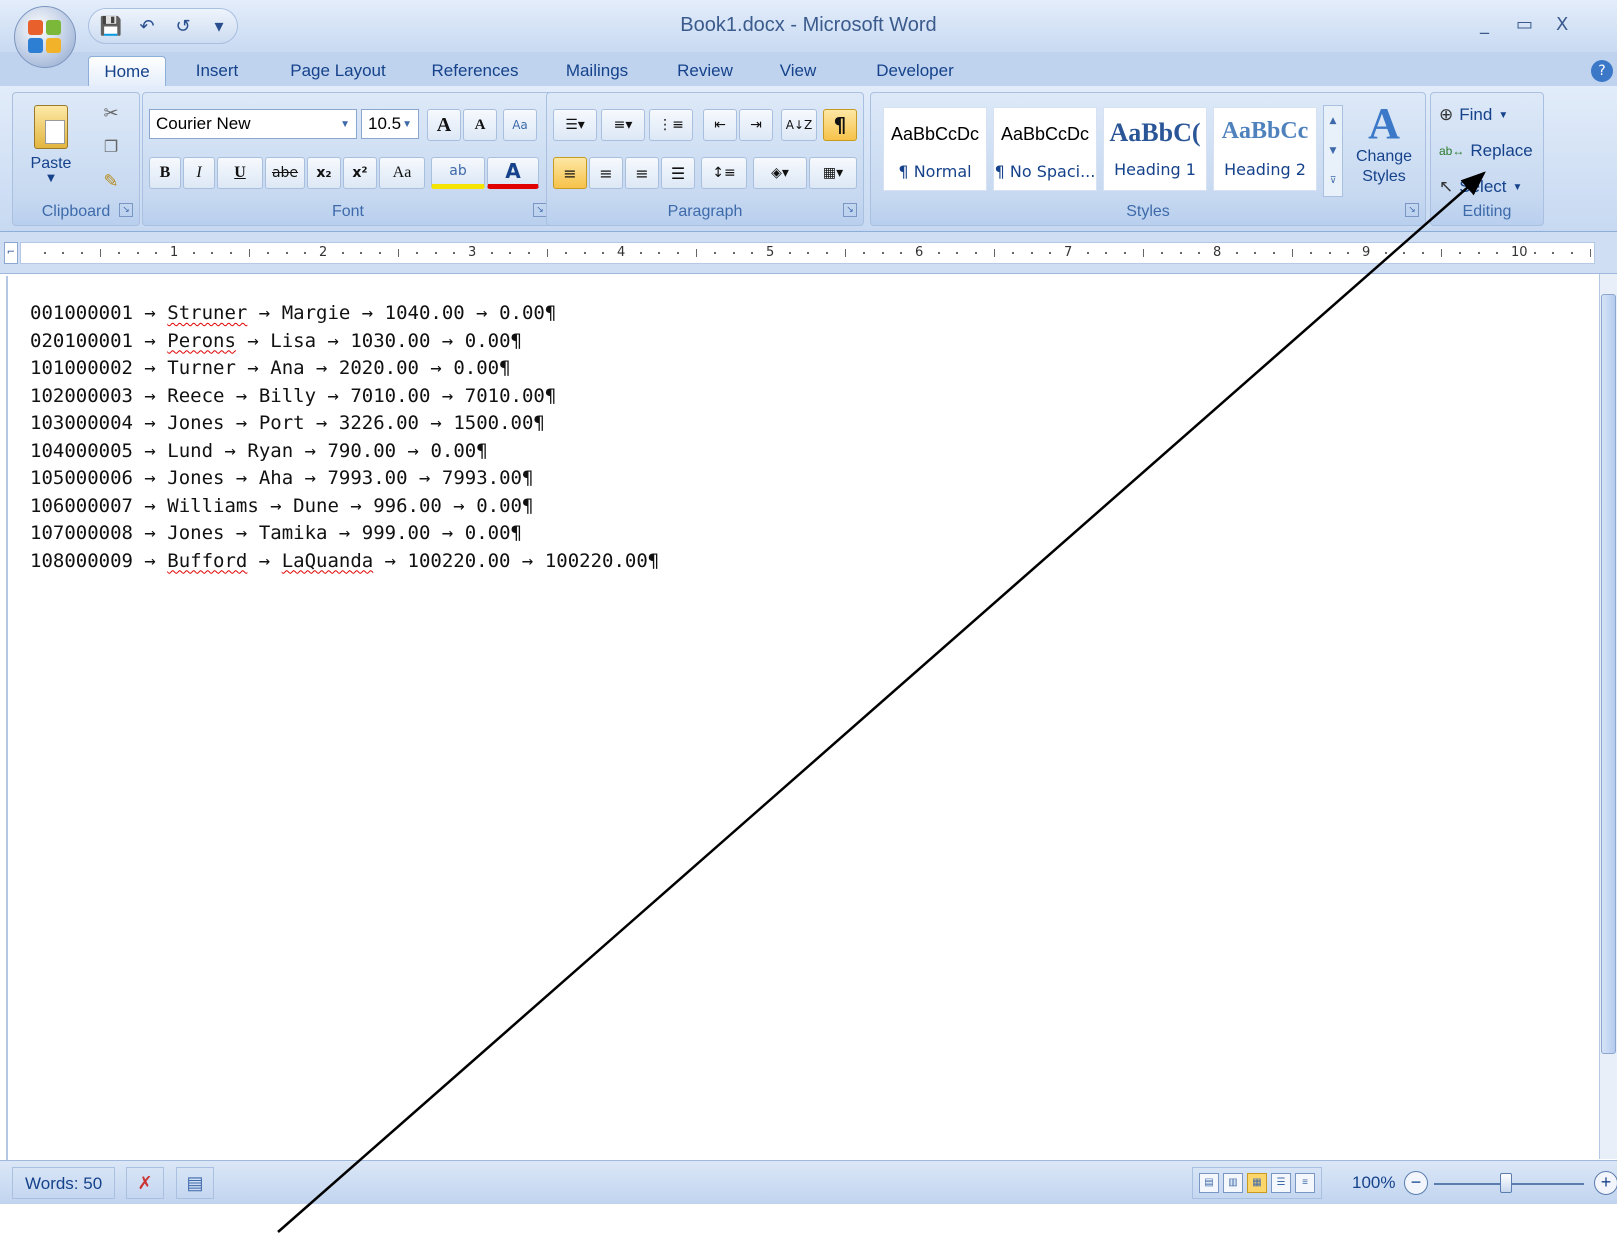  Describe the element at coordinates (642, 173) in the screenshot. I see `align-right-button: ≡` at that location.